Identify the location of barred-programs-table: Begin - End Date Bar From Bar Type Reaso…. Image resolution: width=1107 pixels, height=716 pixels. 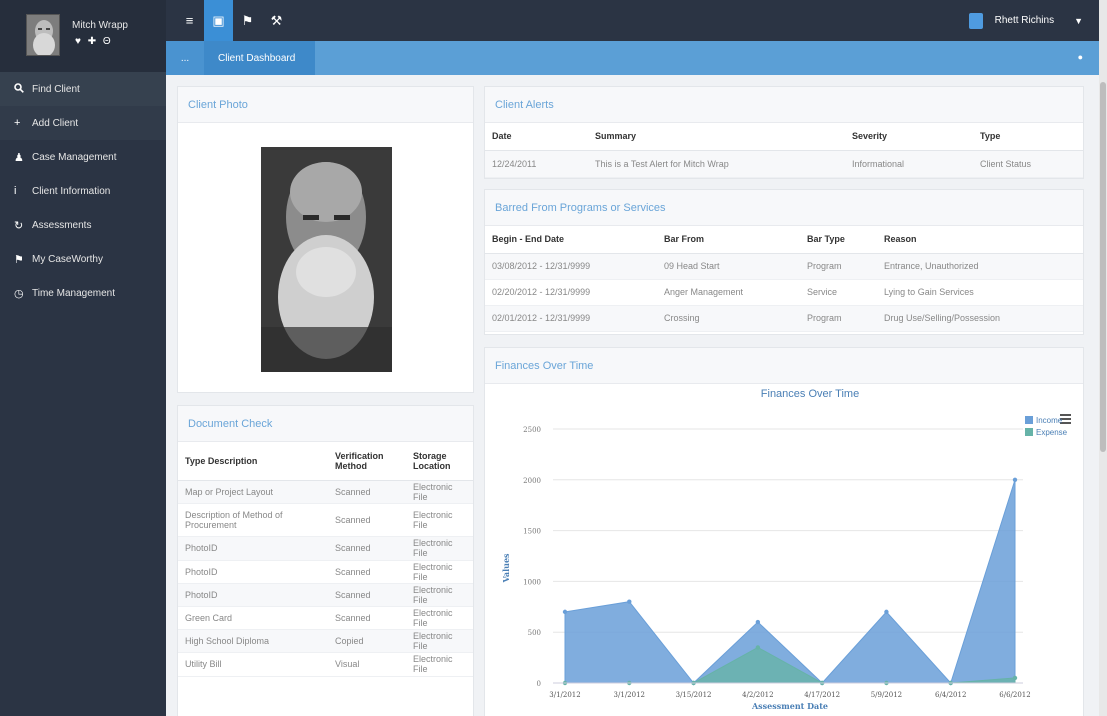
(784, 279).